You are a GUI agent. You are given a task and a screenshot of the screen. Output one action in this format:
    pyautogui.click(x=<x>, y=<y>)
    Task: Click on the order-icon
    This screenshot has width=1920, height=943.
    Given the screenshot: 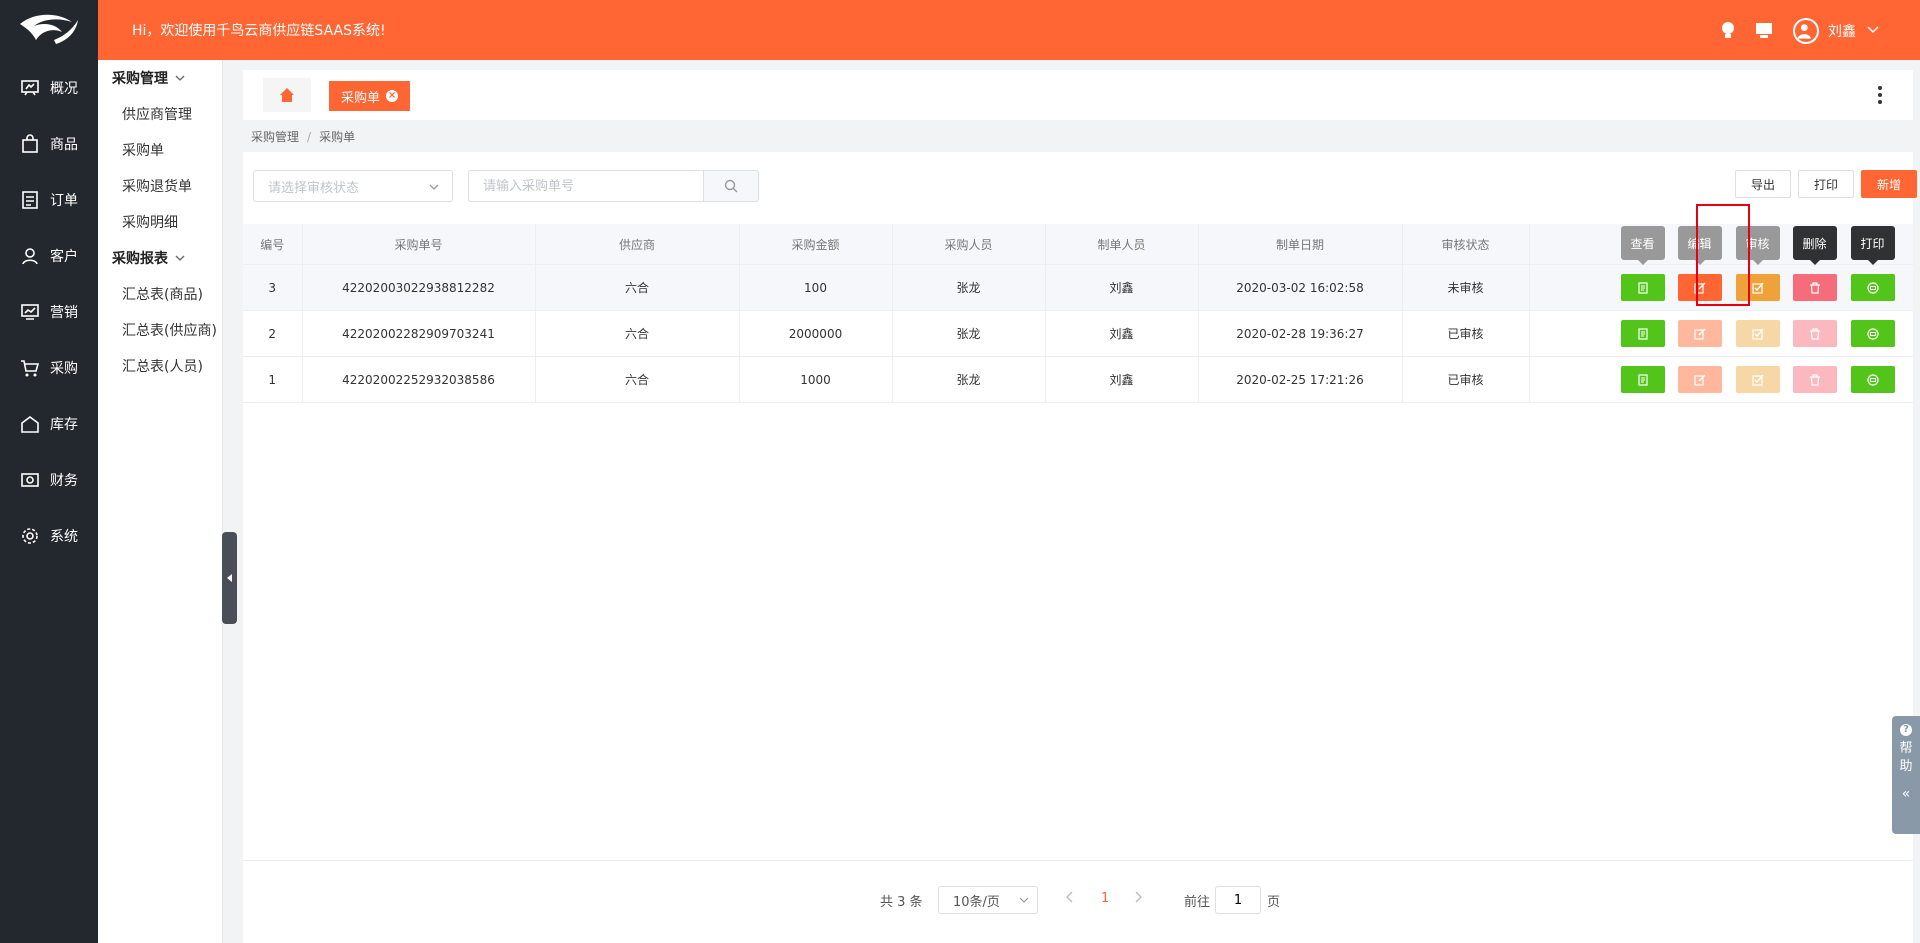 What is the action you would take?
    pyautogui.click(x=30, y=200)
    